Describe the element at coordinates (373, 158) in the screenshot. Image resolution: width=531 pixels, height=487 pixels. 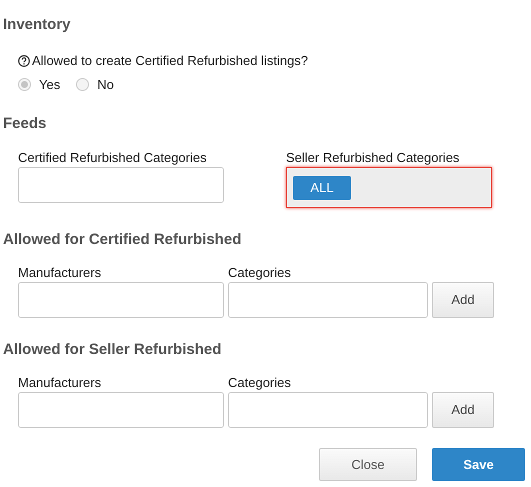
I see `field-label: Seller Refurbished Categories` at that location.